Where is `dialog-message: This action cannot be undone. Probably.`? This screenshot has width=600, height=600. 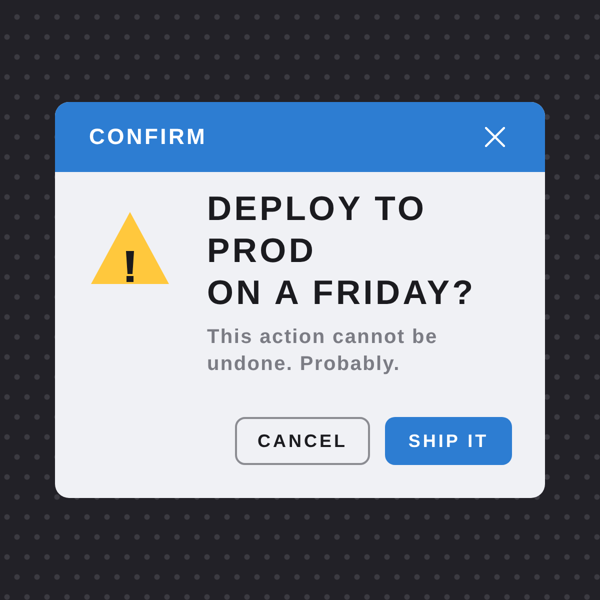 dialog-message: This action cannot be undone. Probably. is located at coordinates (323, 351).